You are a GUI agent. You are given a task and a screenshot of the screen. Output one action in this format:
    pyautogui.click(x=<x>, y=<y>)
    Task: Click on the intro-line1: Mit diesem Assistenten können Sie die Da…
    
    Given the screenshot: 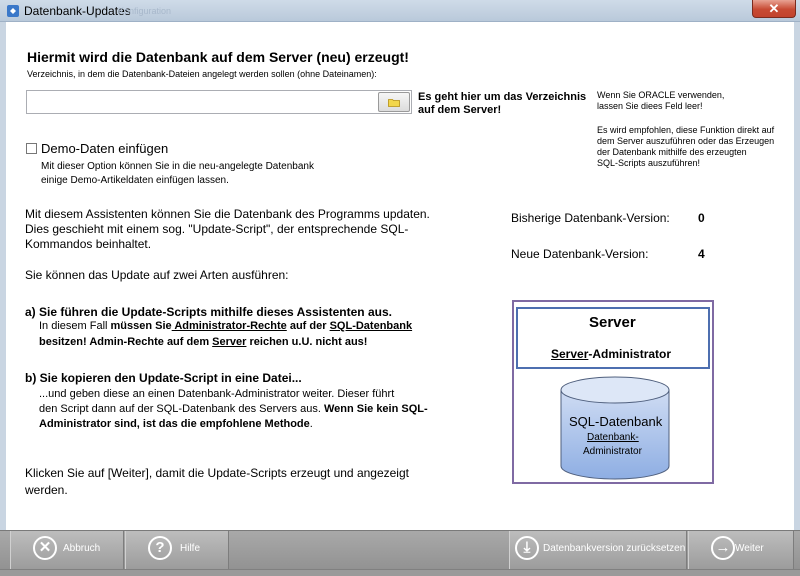 What is the action you would take?
    pyautogui.click(x=227, y=214)
    